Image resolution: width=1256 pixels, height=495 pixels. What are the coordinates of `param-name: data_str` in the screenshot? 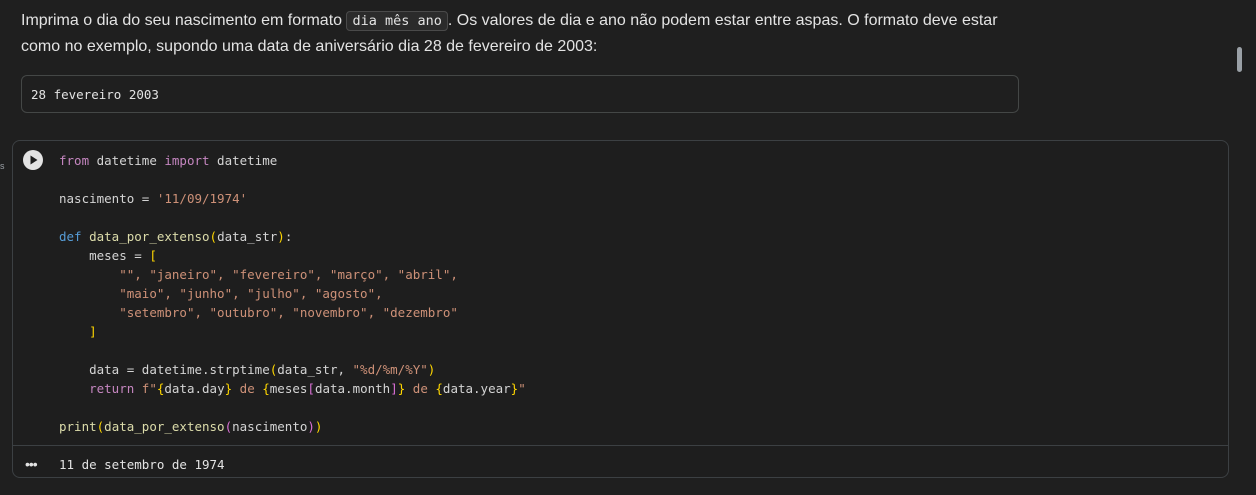 It's located at (247, 236).